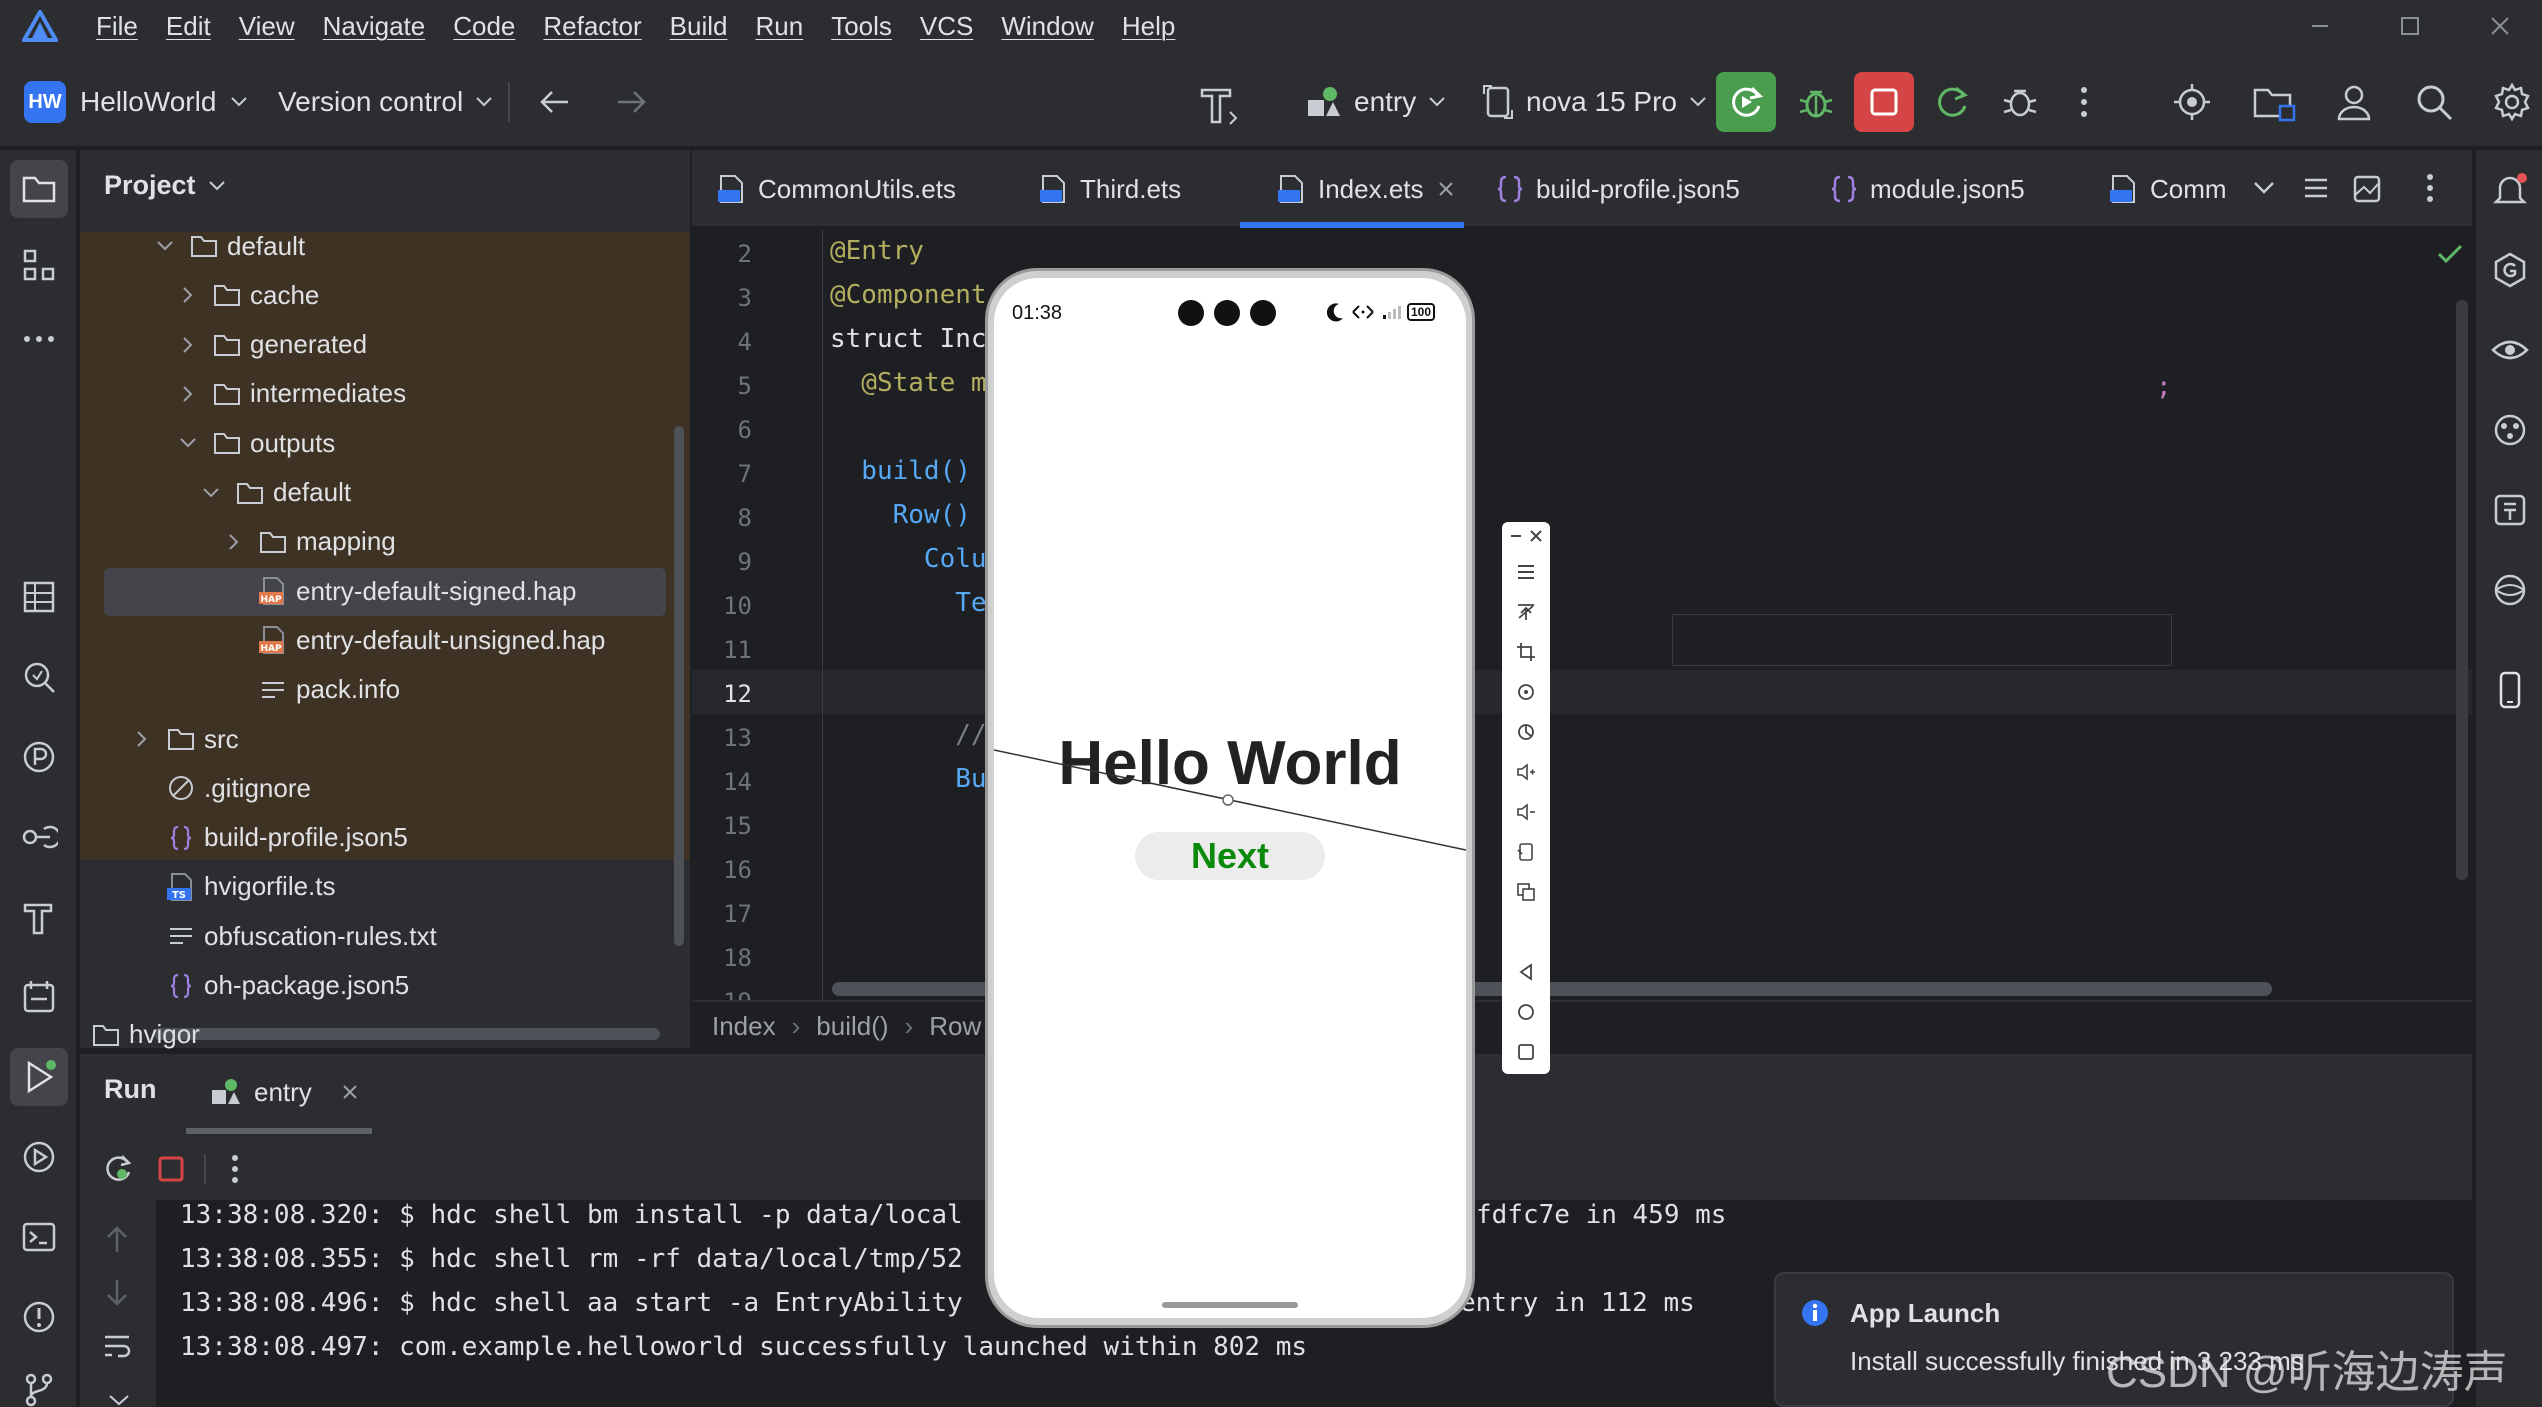 Image resolution: width=2542 pixels, height=1407 pixels. What do you see at coordinates (39, 837) in the screenshot?
I see `services-icon` at bounding box center [39, 837].